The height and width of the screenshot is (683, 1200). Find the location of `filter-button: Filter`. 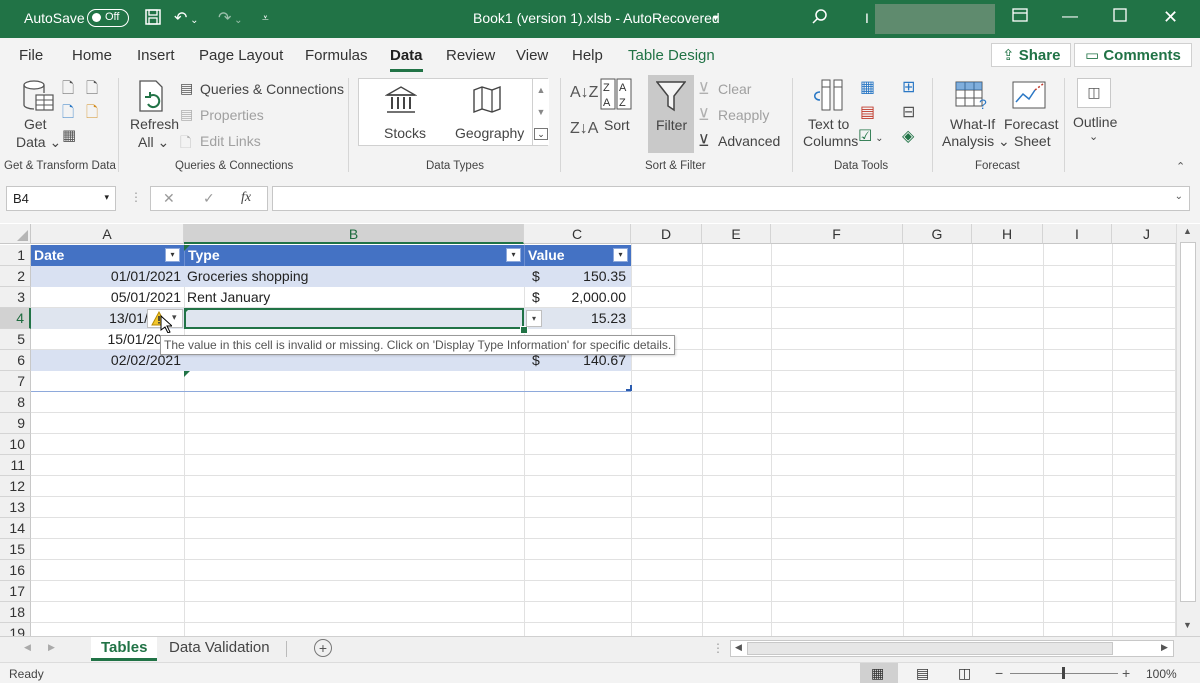

filter-button: Filter is located at coordinates (671, 125).